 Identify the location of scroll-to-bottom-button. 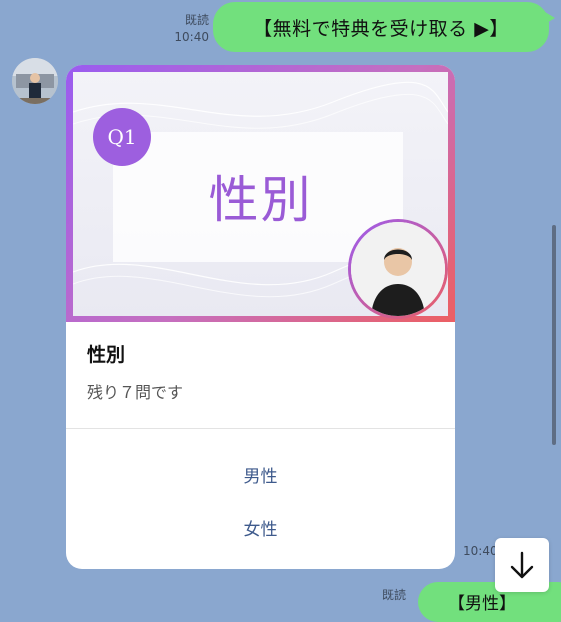
(522, 565).